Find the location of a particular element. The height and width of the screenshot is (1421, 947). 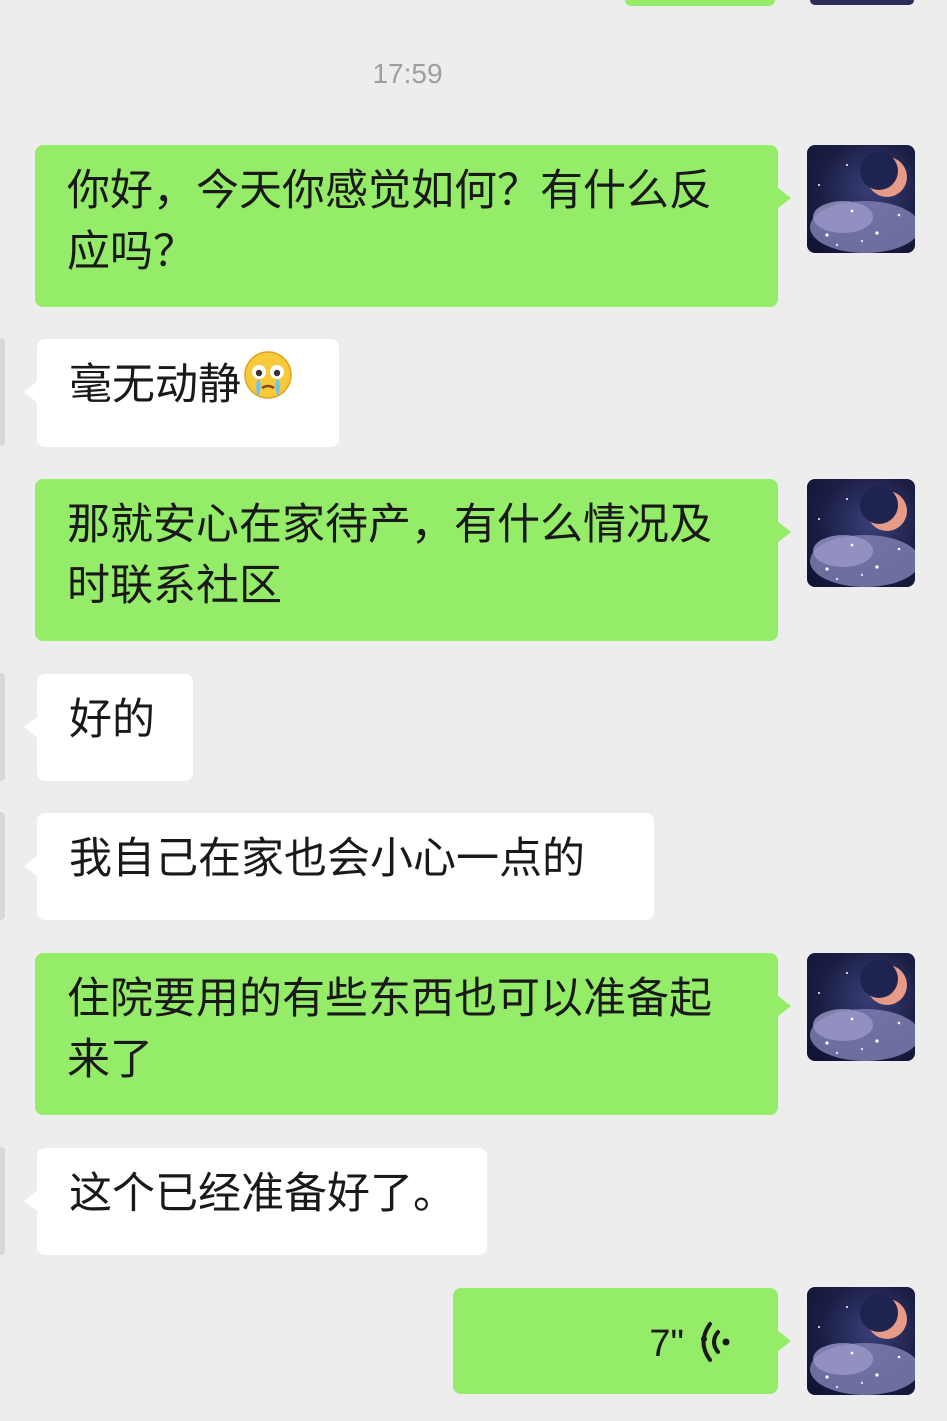

message-bubble-incoming: 我自己在家也会小心一点的 is located at coordinates (339, 866).